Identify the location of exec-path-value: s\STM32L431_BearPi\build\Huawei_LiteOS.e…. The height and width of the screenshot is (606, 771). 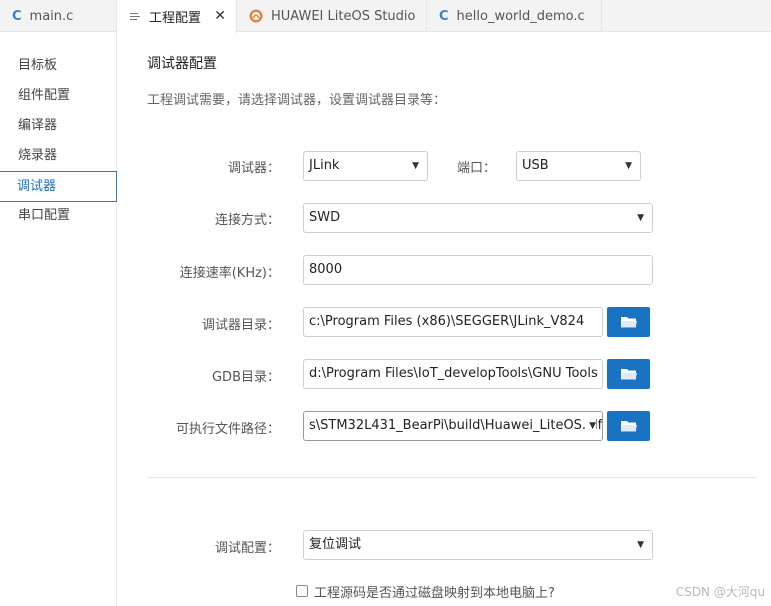
(456, 425).